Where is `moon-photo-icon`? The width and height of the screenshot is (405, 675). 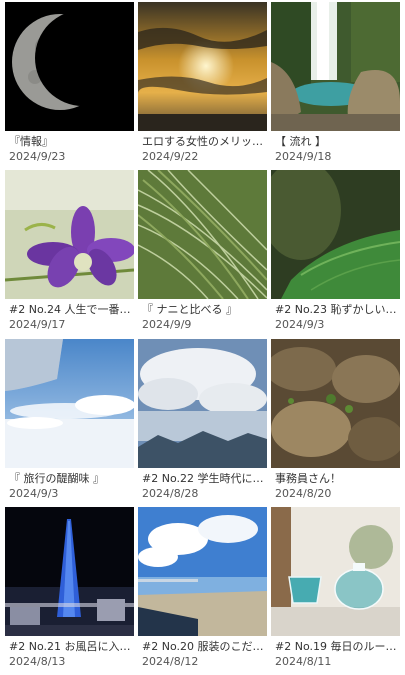 moon-photo-icon is located at coordinates (69, 66).